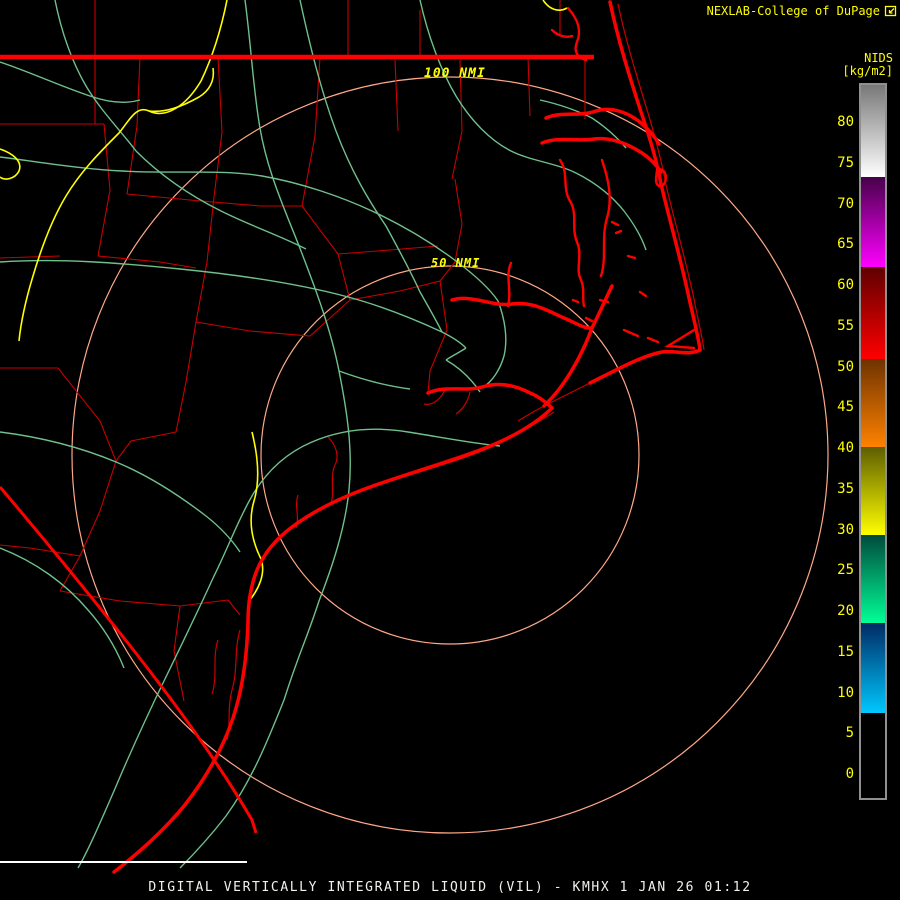 The width and height of the screenshot is (900, 900). Describe the element at coordinates (123, 862) in the screenshot. I see `footer-divider` at that location.